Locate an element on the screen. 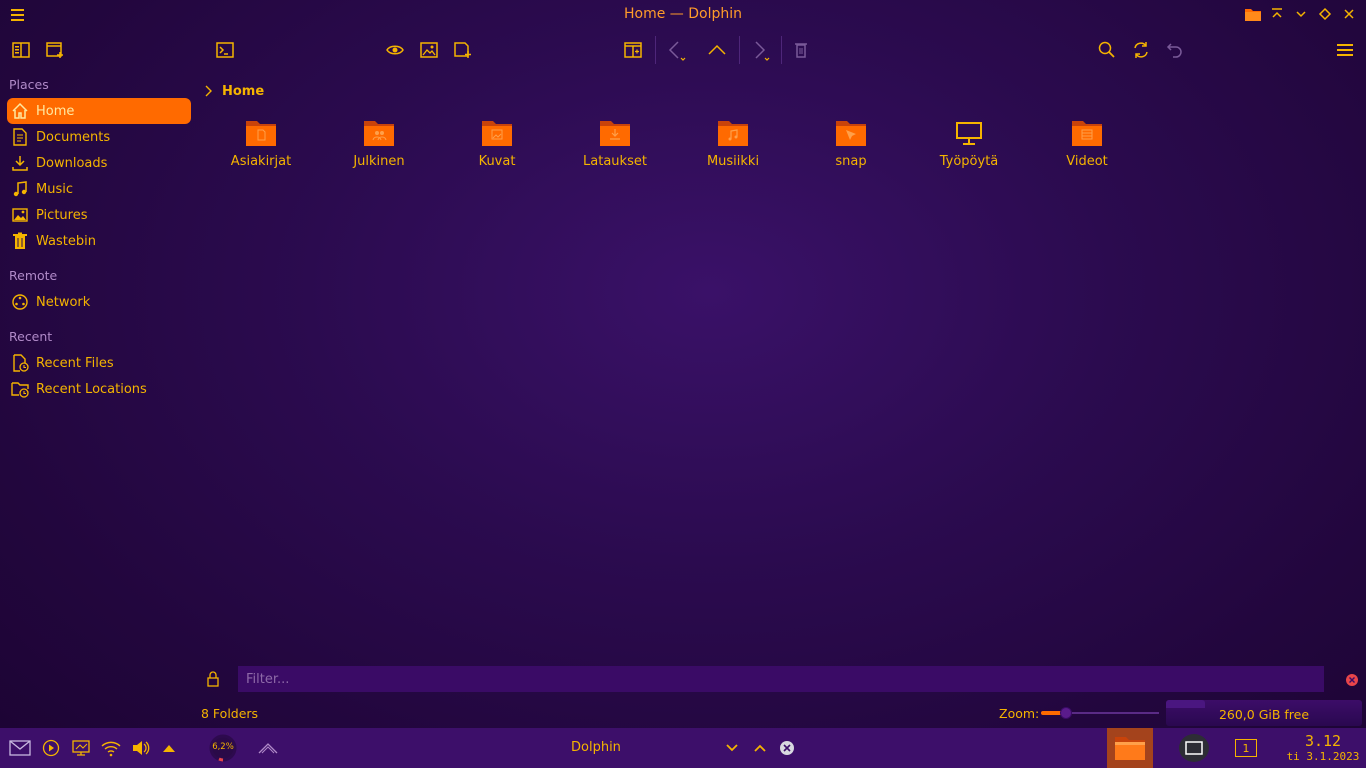  filter-bar is located at coordinates (782, 679).